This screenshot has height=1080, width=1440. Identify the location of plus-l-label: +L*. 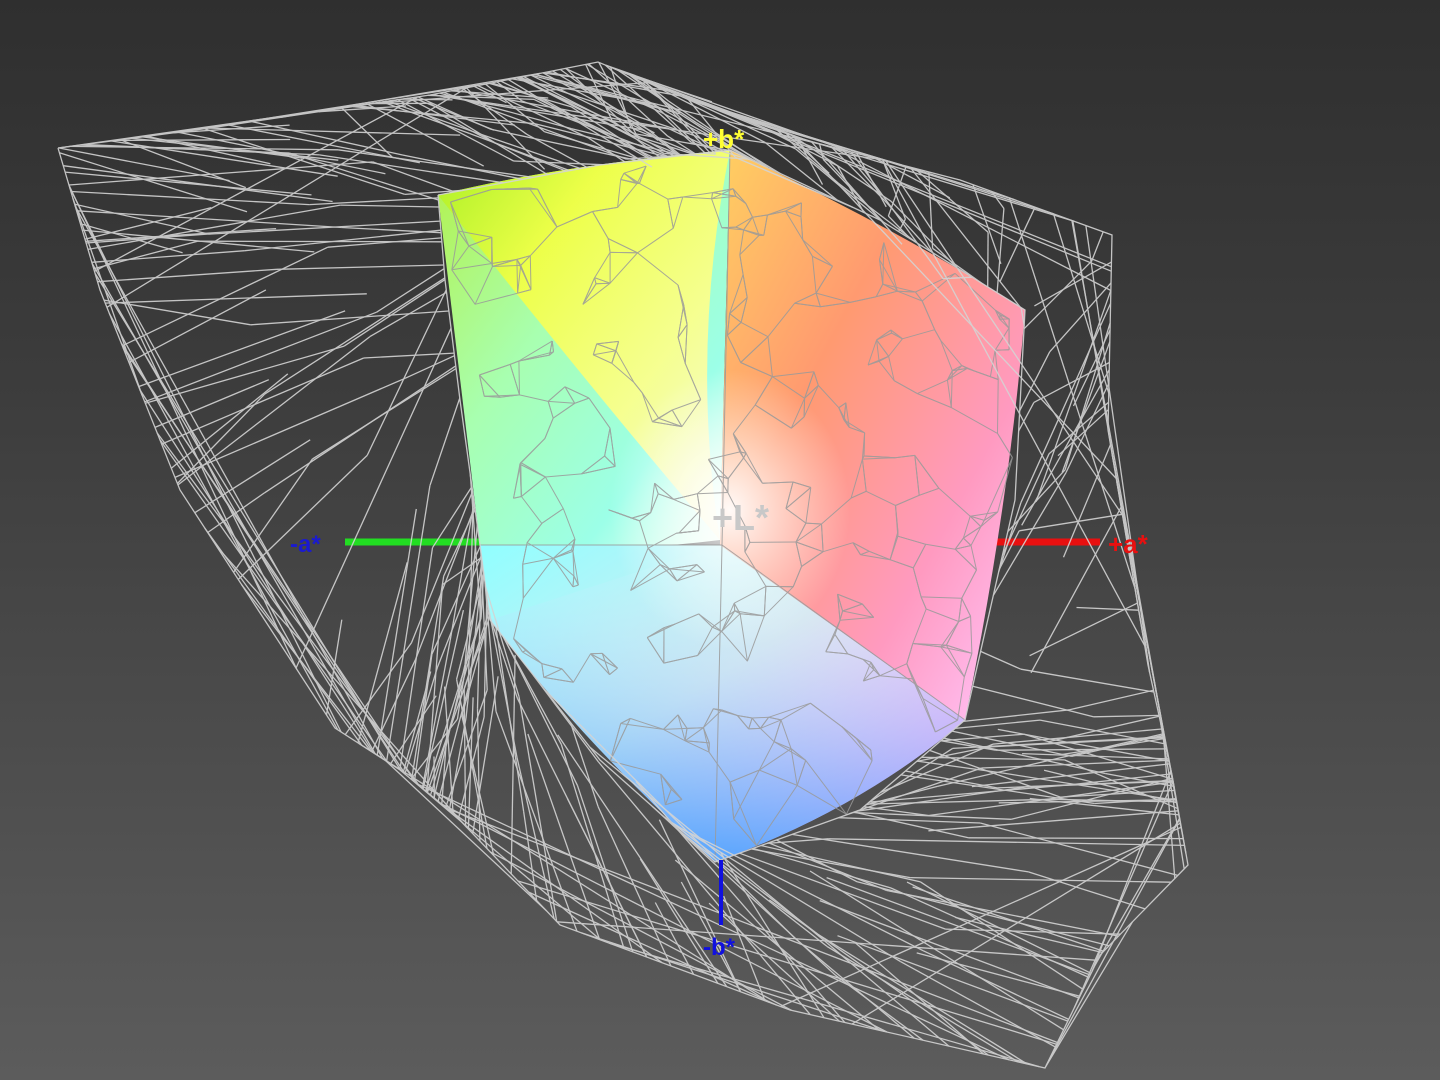
(740, 517).